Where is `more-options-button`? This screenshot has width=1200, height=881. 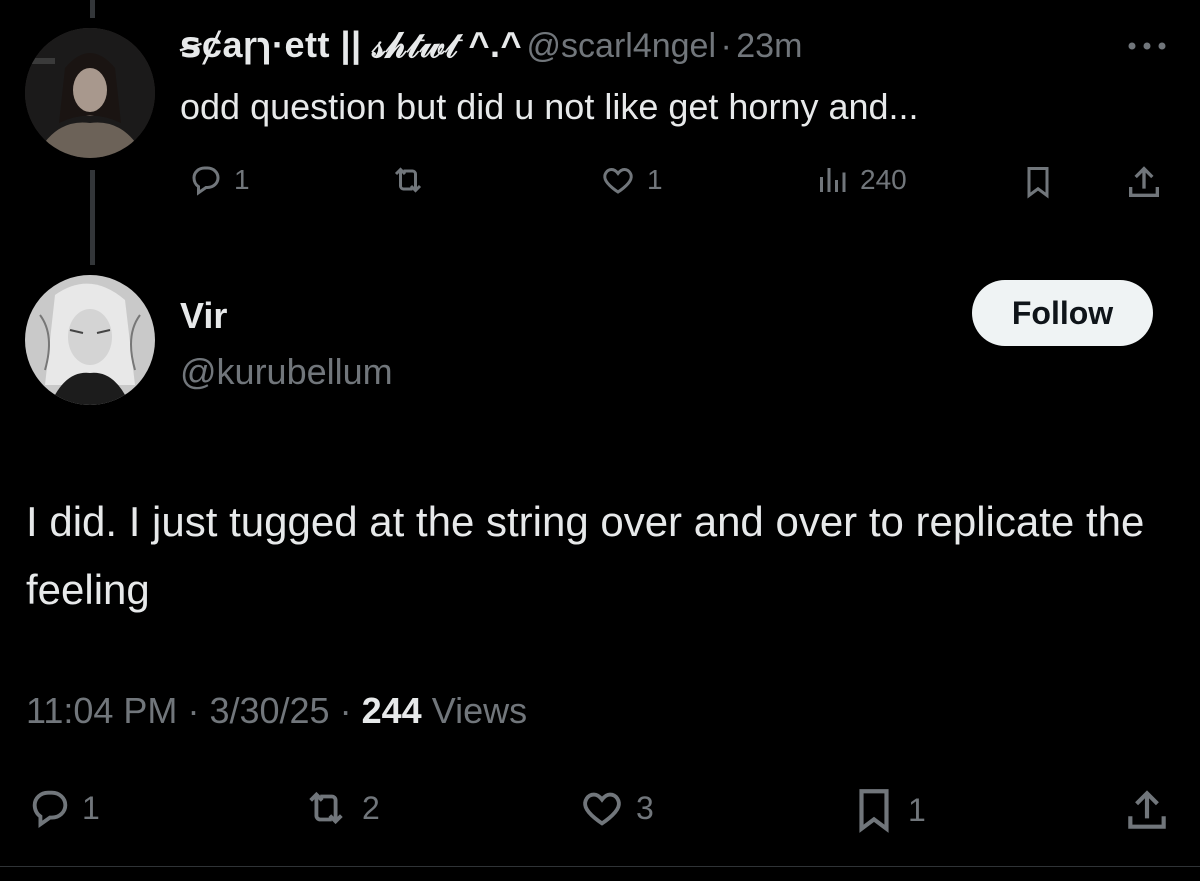
more-options-button is located at coordinates (1147, 46).